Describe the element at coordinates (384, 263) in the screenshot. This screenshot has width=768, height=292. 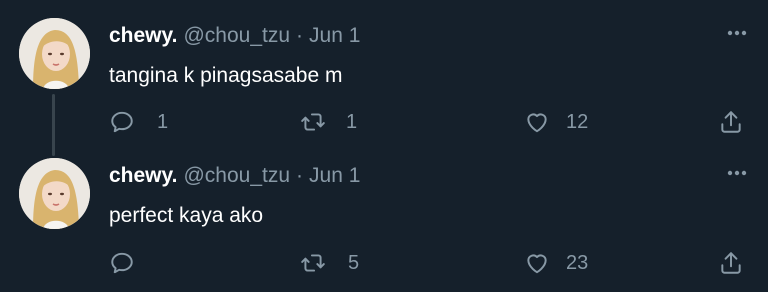
I see `tweet-actions: 5 23` at that location.